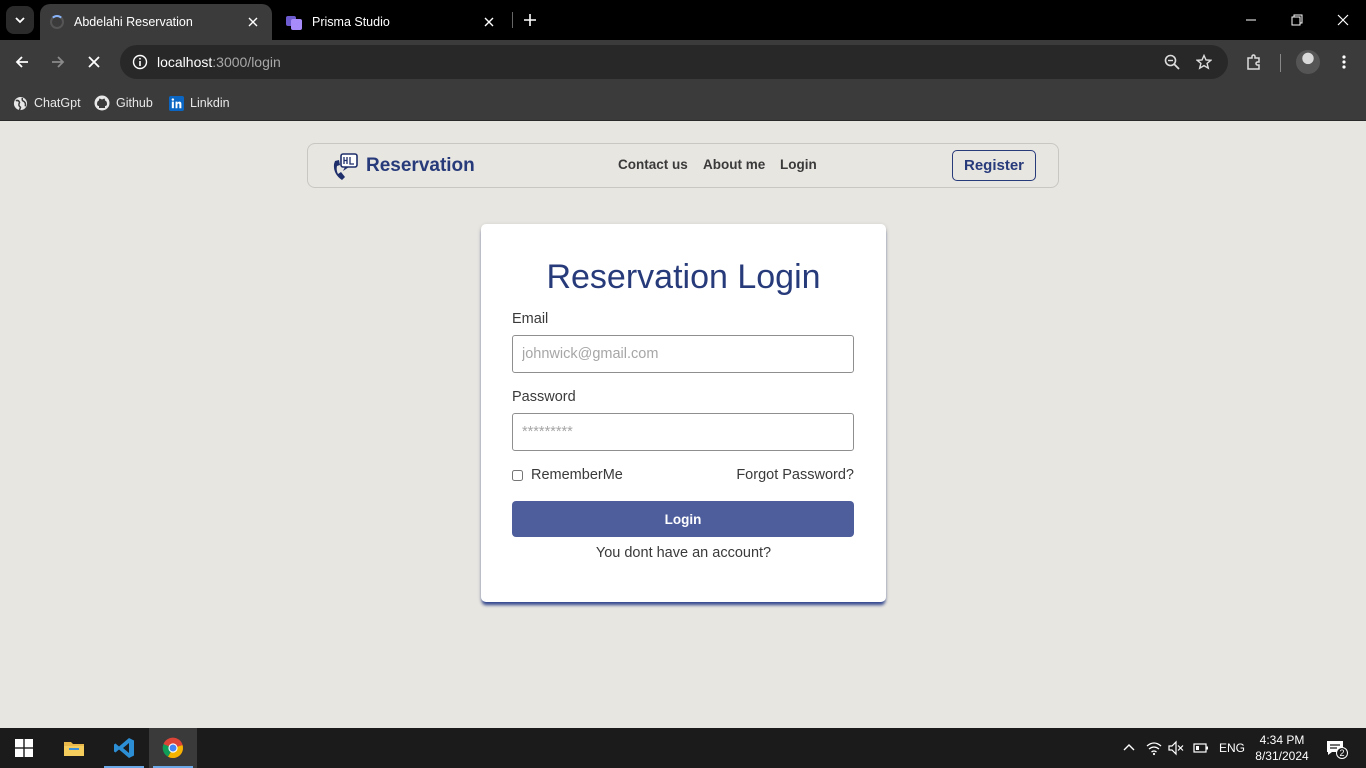 The image size is (1366, 768). I want to click on minimize-icon, so click(1251, 20).